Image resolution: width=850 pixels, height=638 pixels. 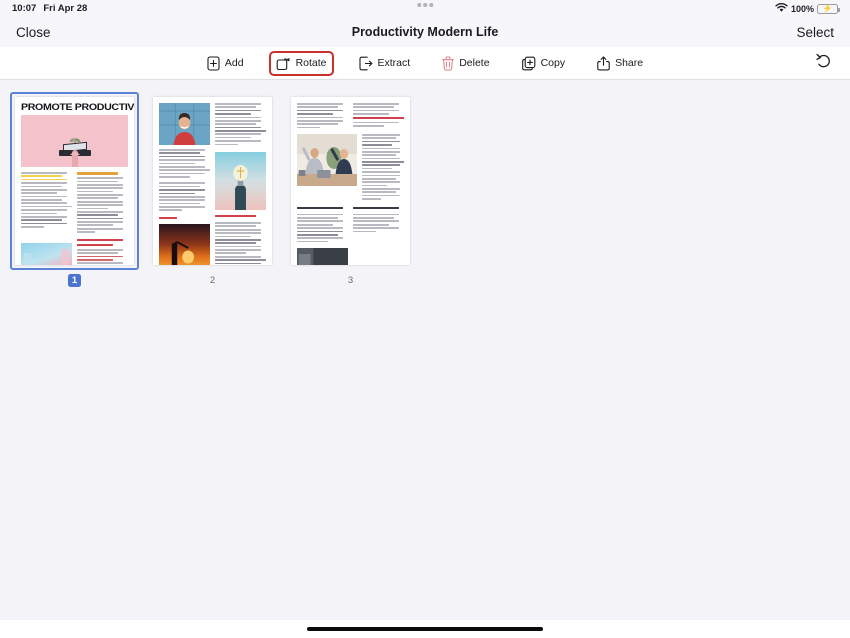 I want to click on page-3-team-image, so click(x=327, y=160).